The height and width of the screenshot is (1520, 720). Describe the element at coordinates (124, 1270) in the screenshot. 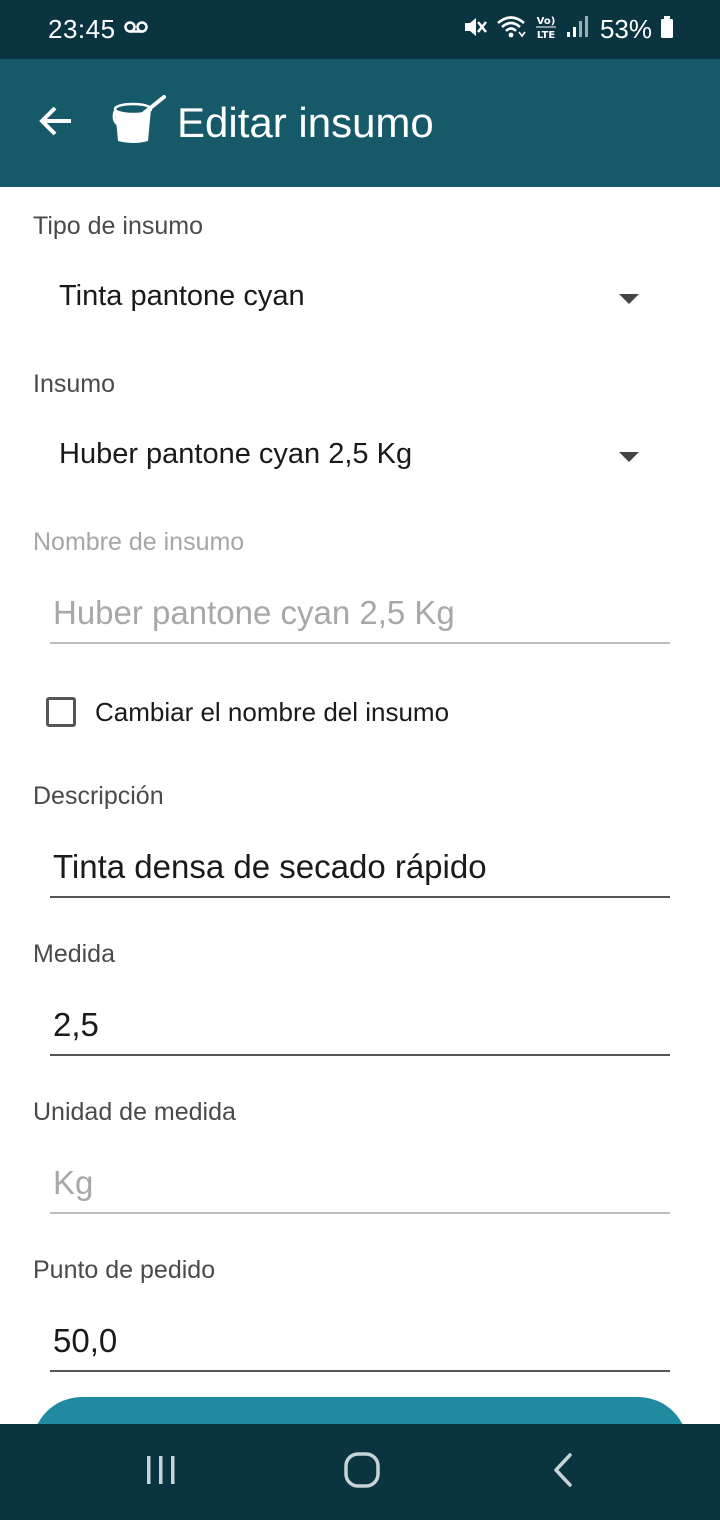

I see `punto-pedido-label: Punto de pedido` at that location.